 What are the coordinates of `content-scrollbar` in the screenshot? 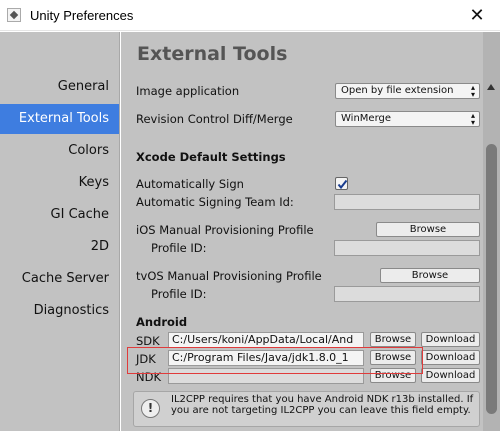 It's located at (491, 231).